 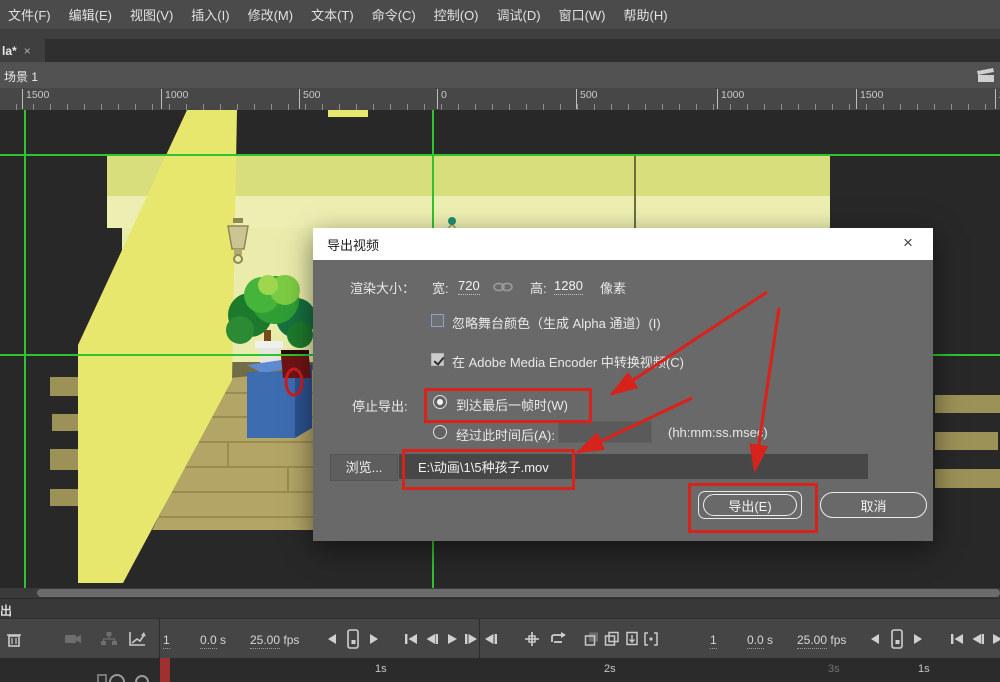 I want to click on link-icon, so click(x=503, y=287).